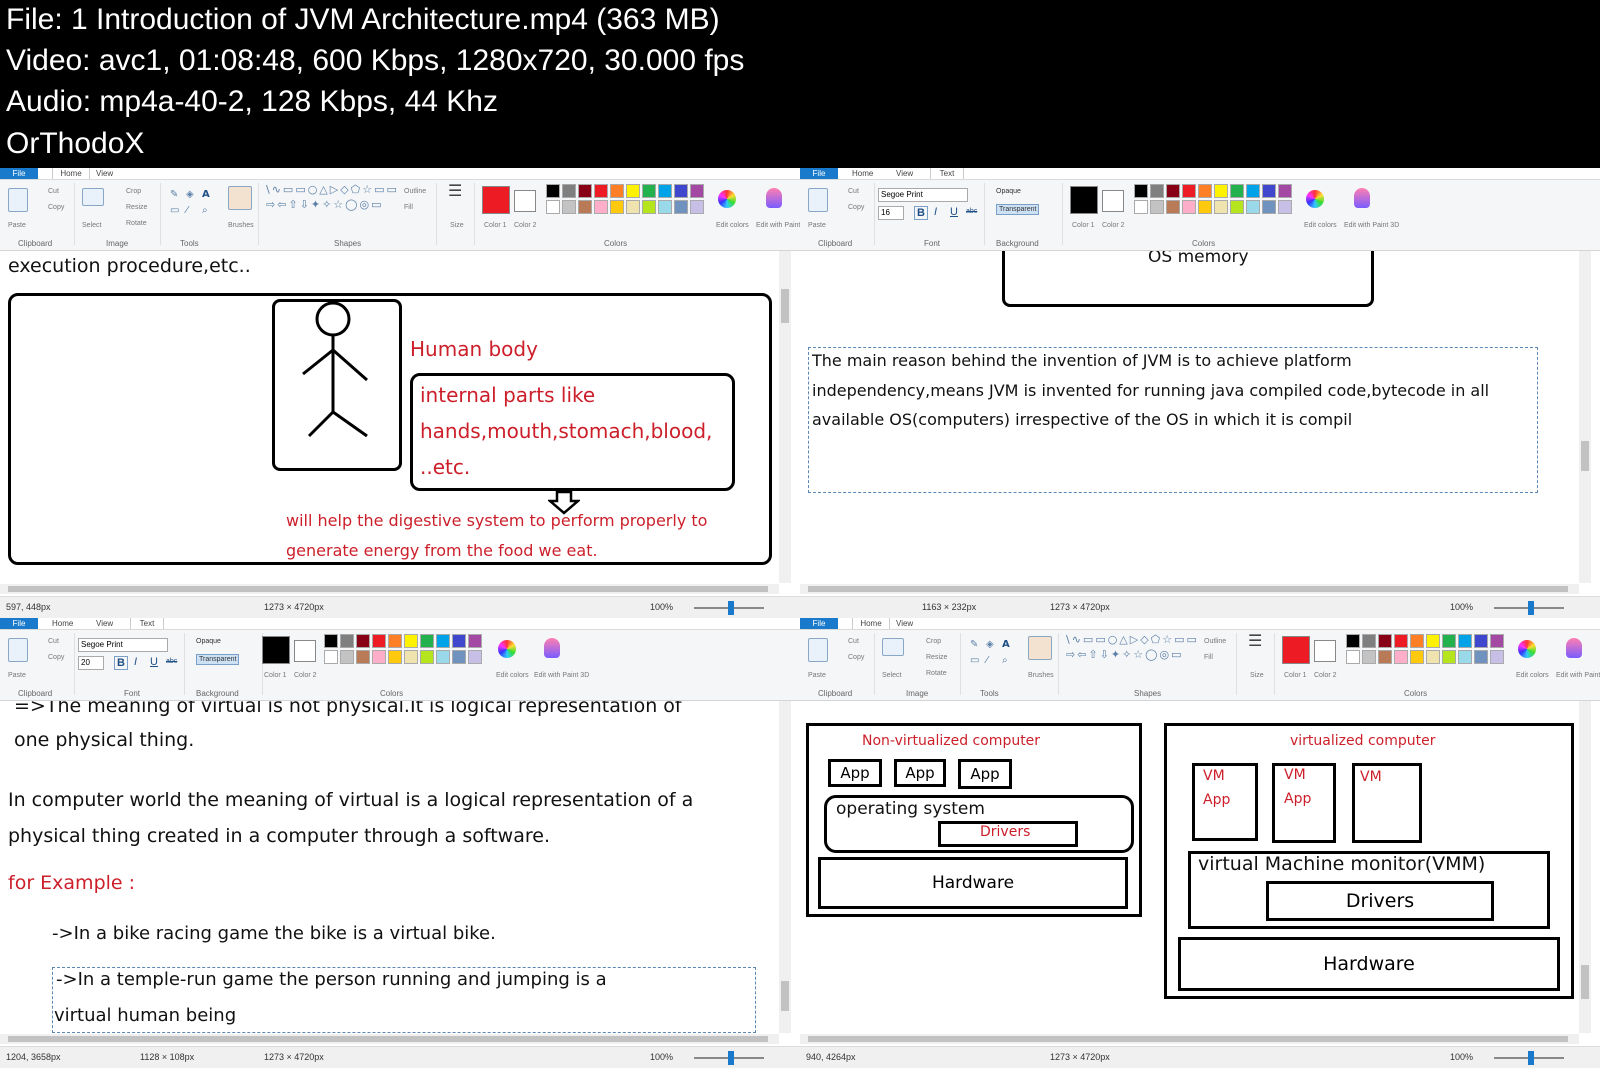 This screenshot has height=1068, width=1600. What do you see at coordinates (415, 191) in the screenshot?
I see `outline-button: Outline` at bounding box center [415, 191].